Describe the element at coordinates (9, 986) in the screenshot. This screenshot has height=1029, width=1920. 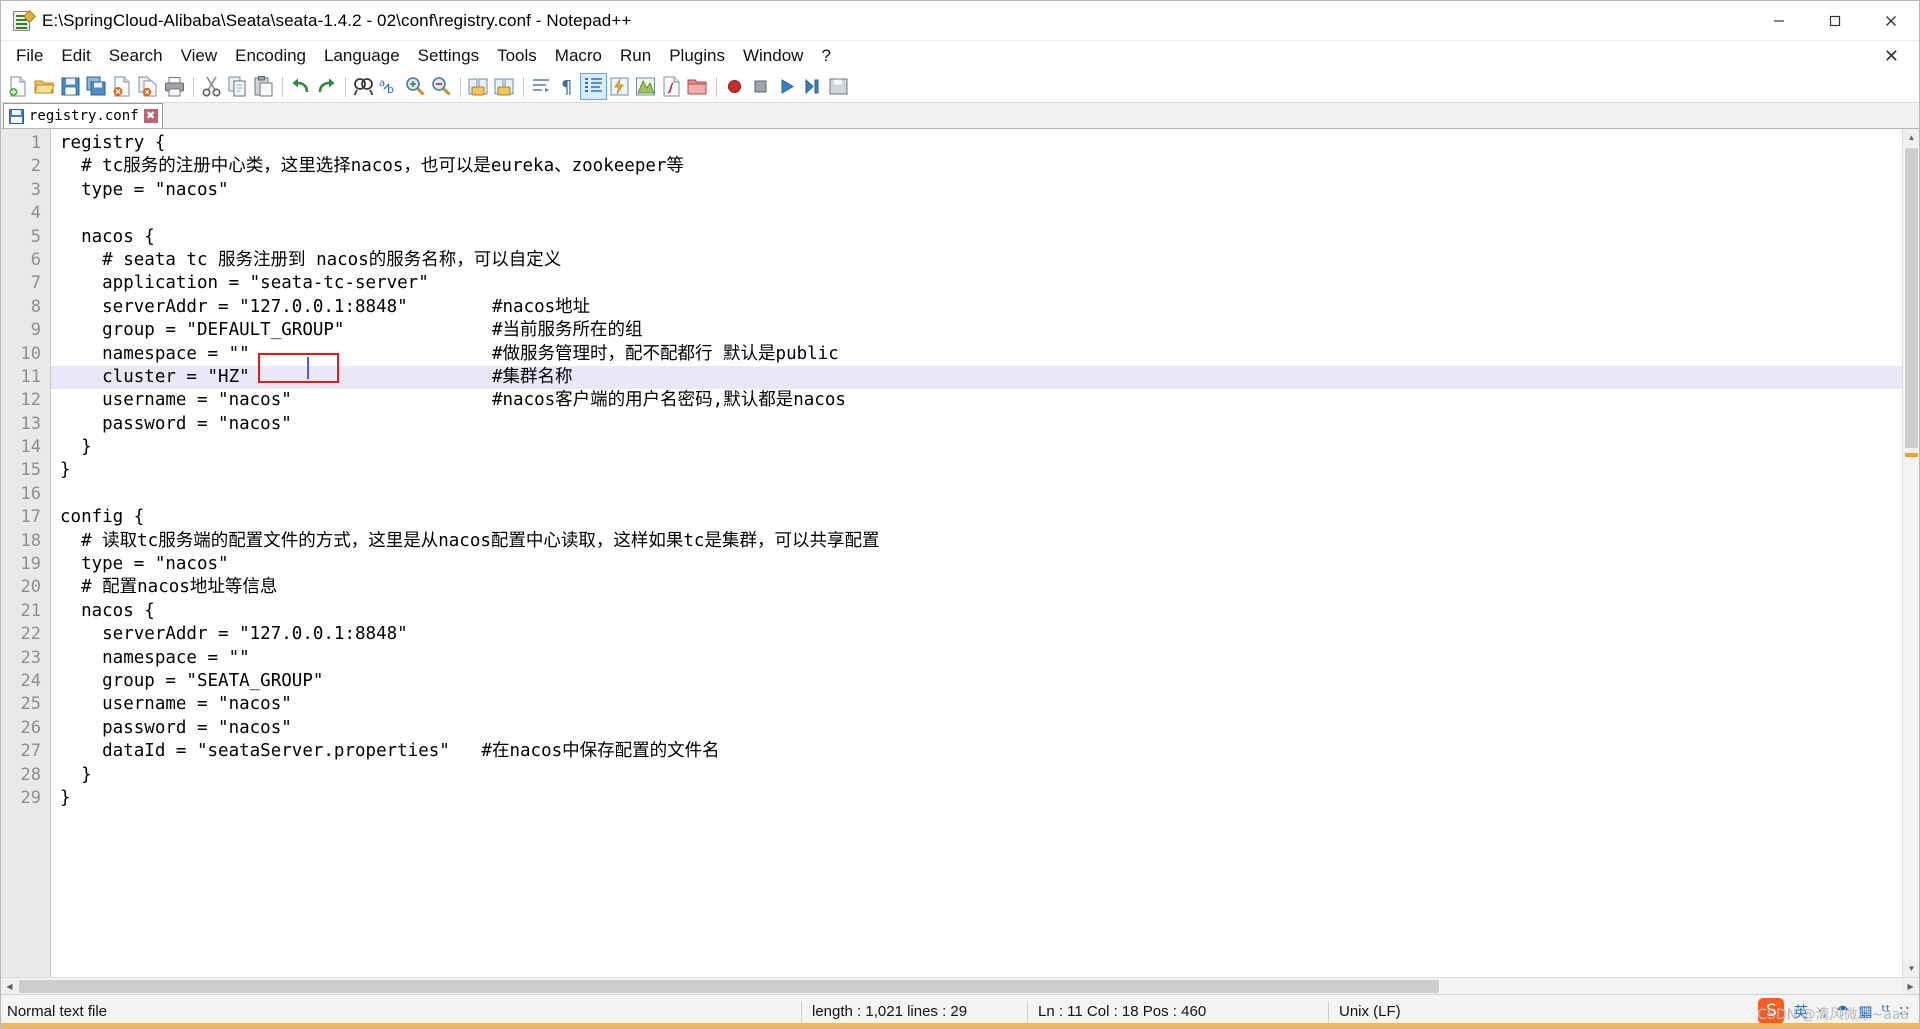
I see `scroll-left-arrow: ◀` at that location.